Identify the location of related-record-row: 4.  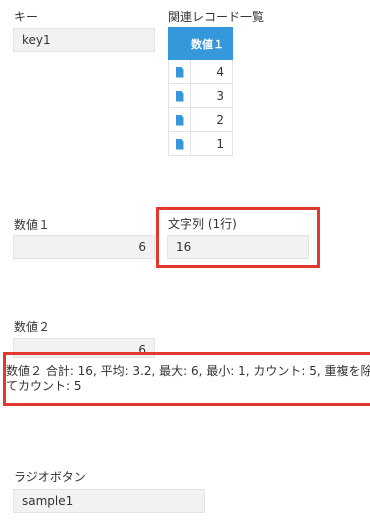
(200, 71).